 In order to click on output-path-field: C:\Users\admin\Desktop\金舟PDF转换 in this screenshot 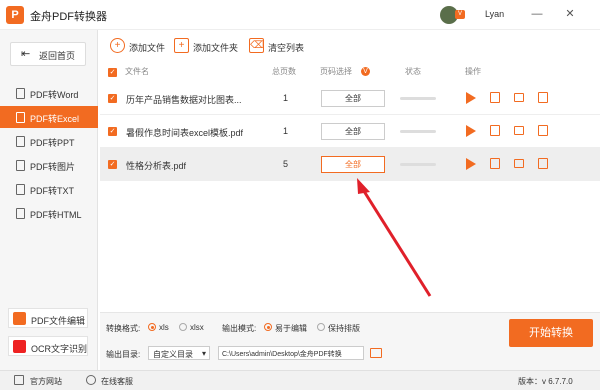, I will do `click(291, 353)`.